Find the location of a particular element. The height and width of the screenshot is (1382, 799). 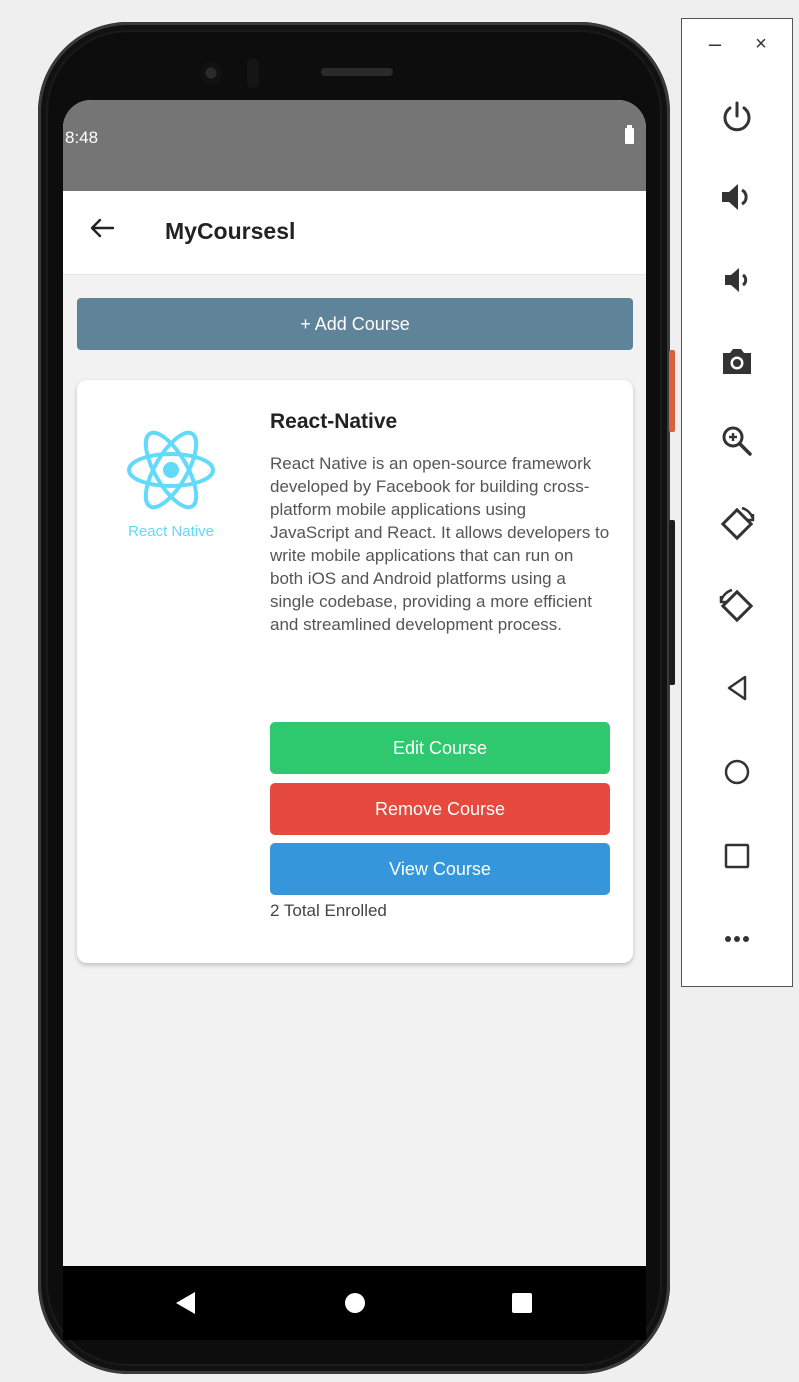

status-time: 8:48 is located at coordinates (82, 137).